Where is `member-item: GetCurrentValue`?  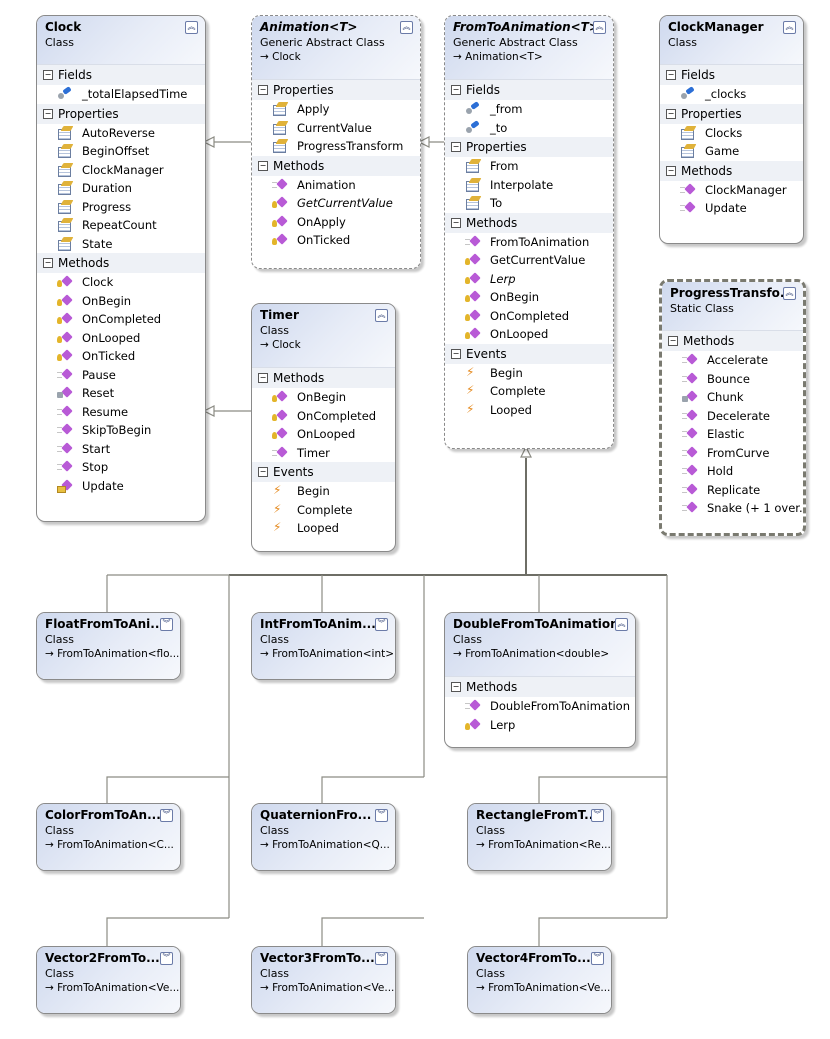 member-item: GetCurrentValue is located at coordinates (529, 260).